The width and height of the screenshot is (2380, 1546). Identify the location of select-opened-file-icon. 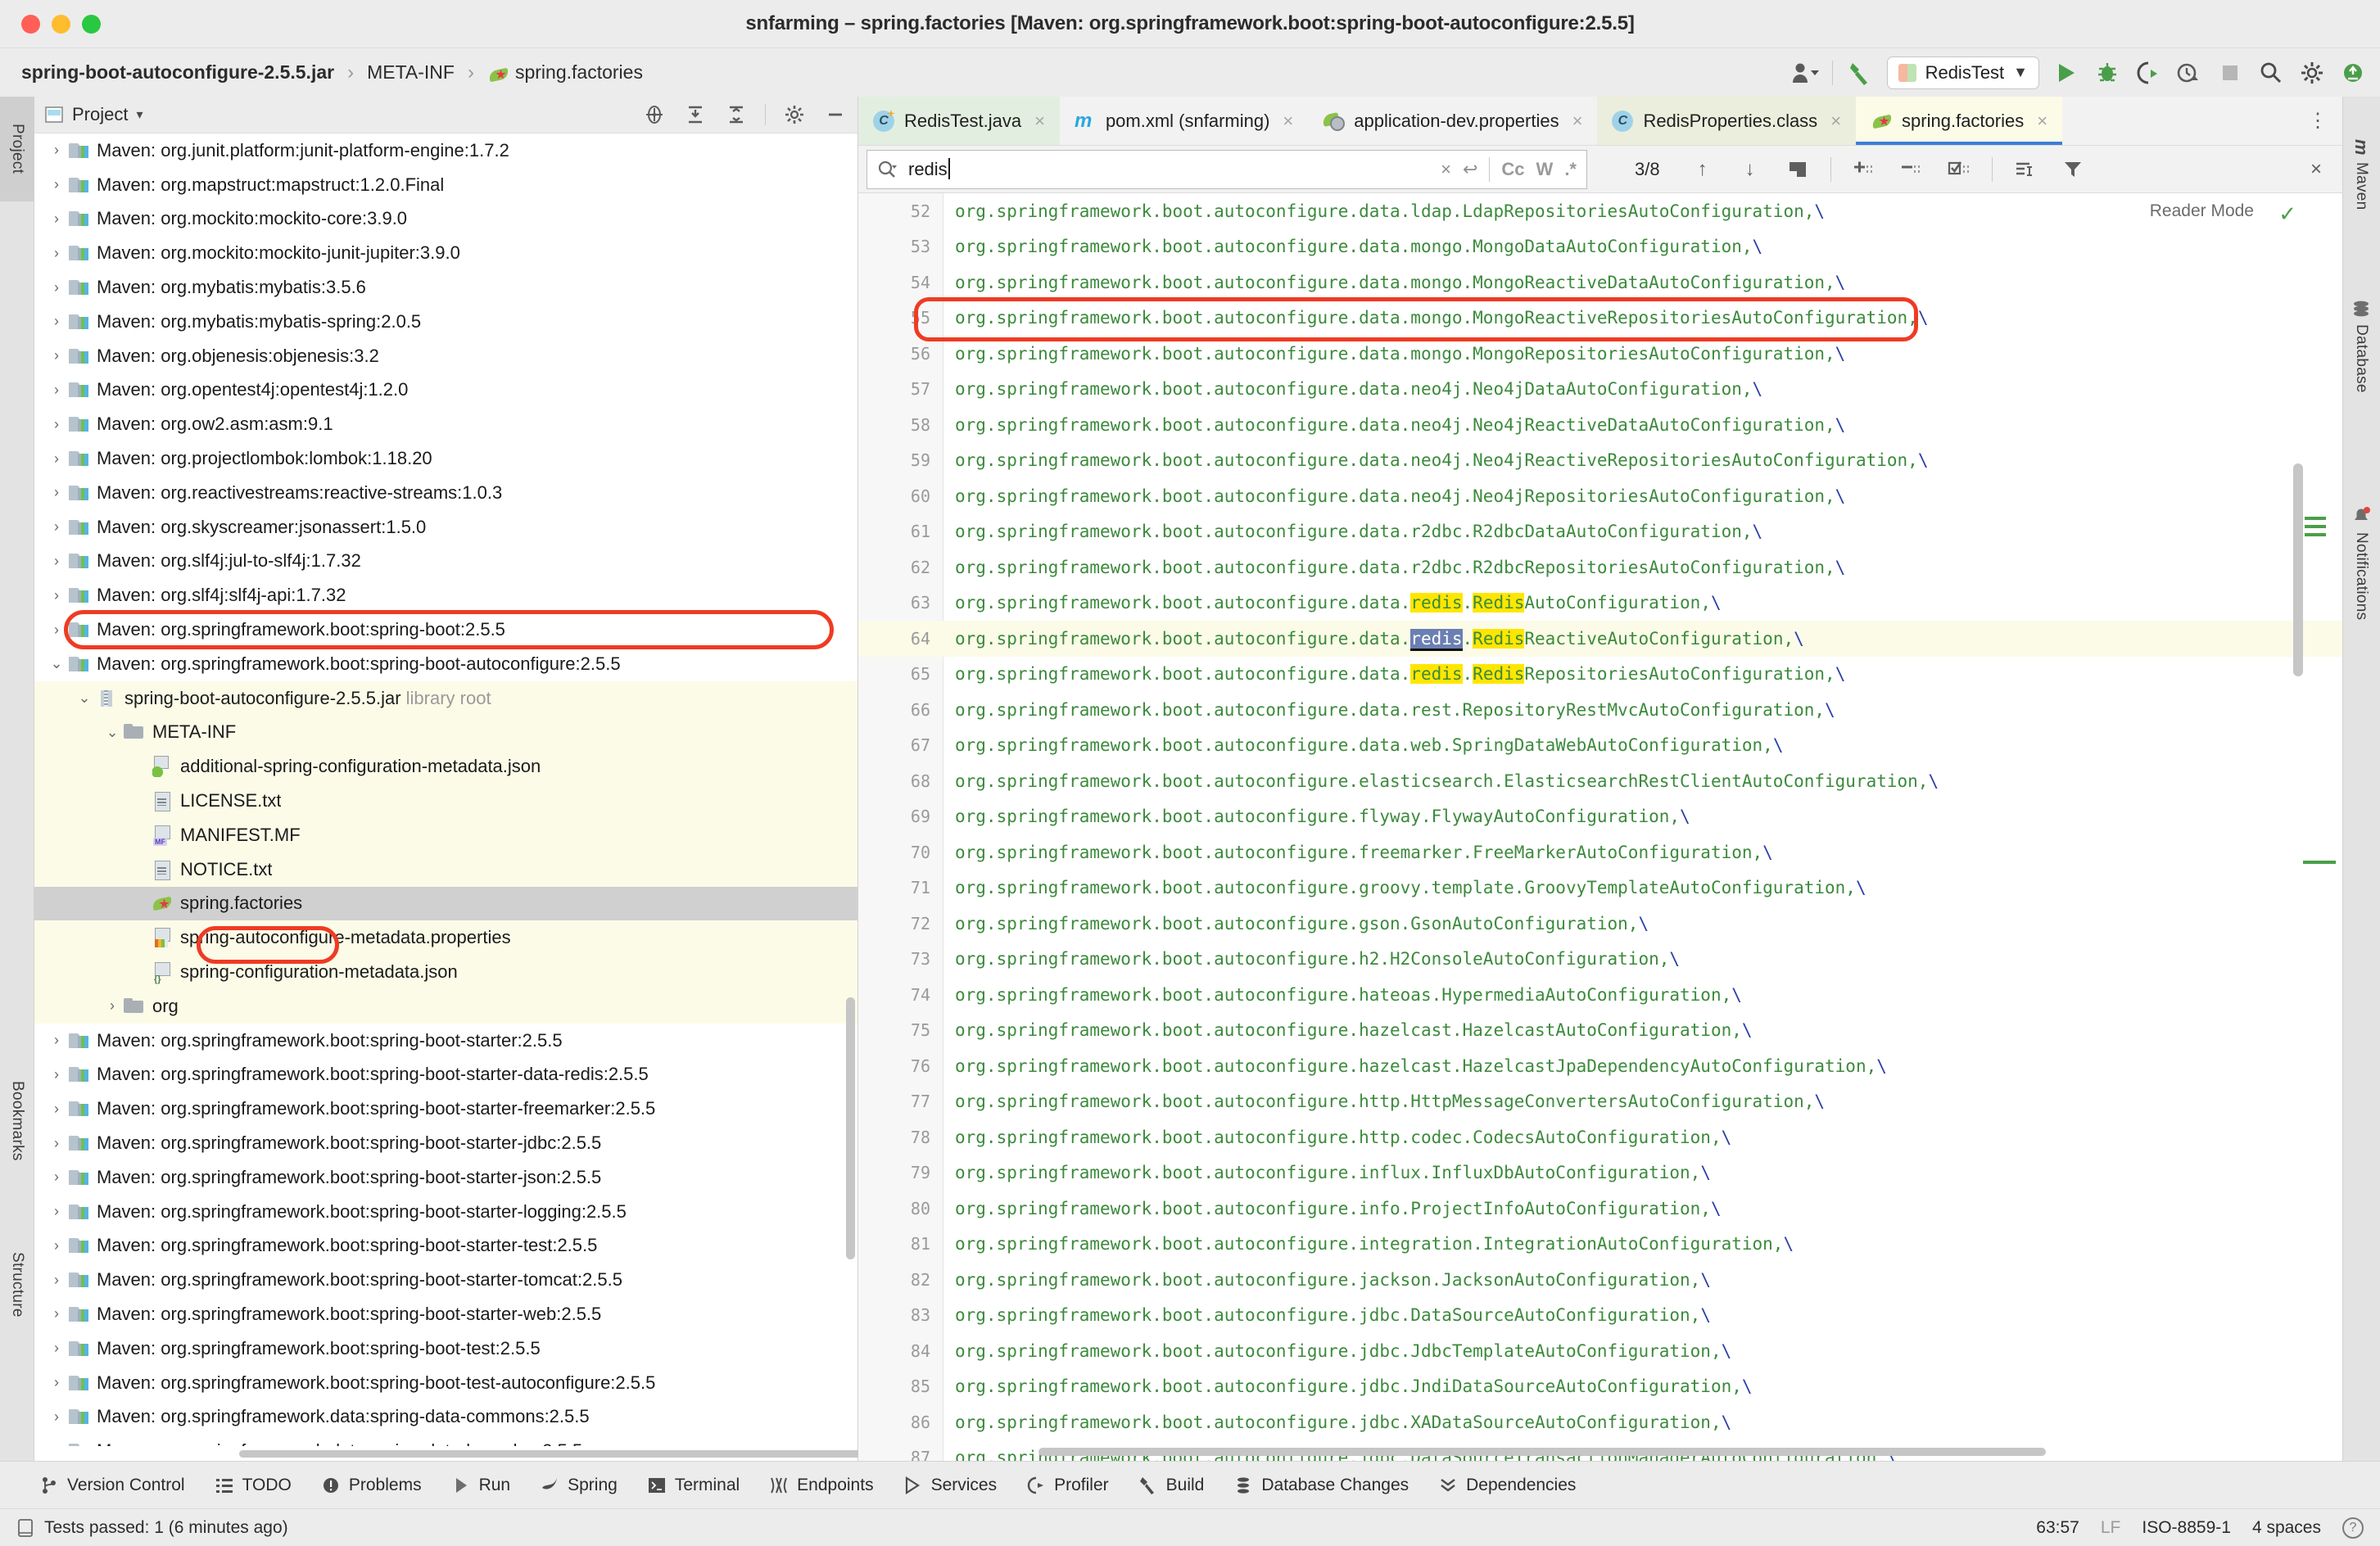
(655, 114).